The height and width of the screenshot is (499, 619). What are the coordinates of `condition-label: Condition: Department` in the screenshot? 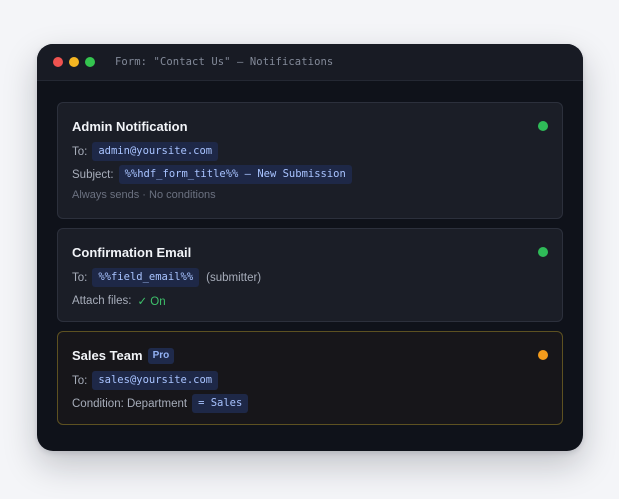 It's located at (130, 403).